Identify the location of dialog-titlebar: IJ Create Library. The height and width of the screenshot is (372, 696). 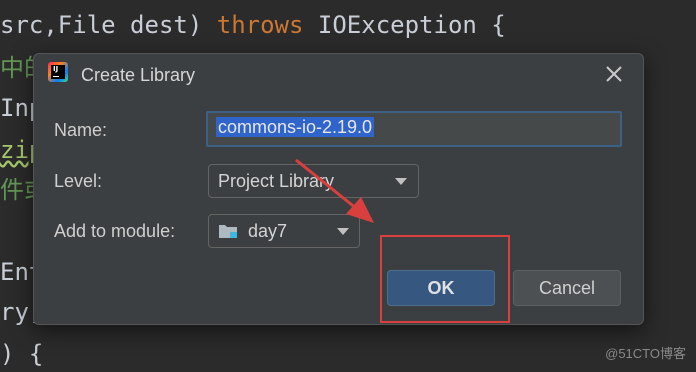
(338, 75).